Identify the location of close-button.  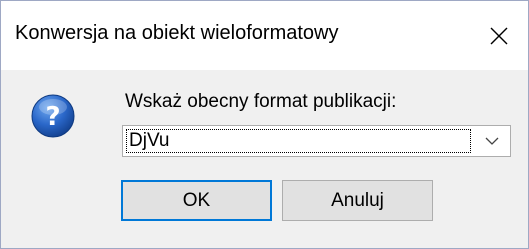
(499, 35).